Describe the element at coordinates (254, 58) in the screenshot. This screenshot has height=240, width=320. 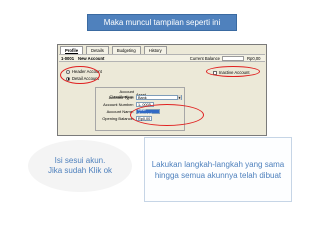
I see `current-balance-value: Rp0,00` at that location.